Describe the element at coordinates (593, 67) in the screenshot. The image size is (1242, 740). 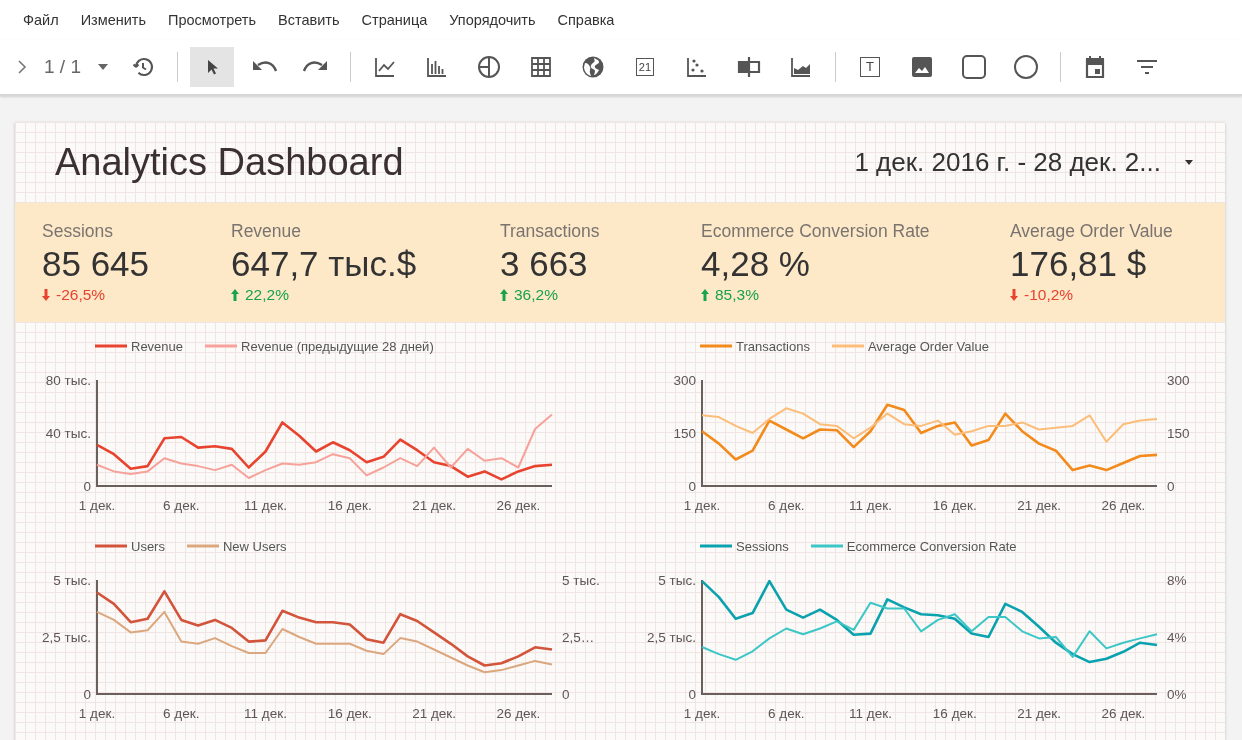
I see `globe-icon` at that location.